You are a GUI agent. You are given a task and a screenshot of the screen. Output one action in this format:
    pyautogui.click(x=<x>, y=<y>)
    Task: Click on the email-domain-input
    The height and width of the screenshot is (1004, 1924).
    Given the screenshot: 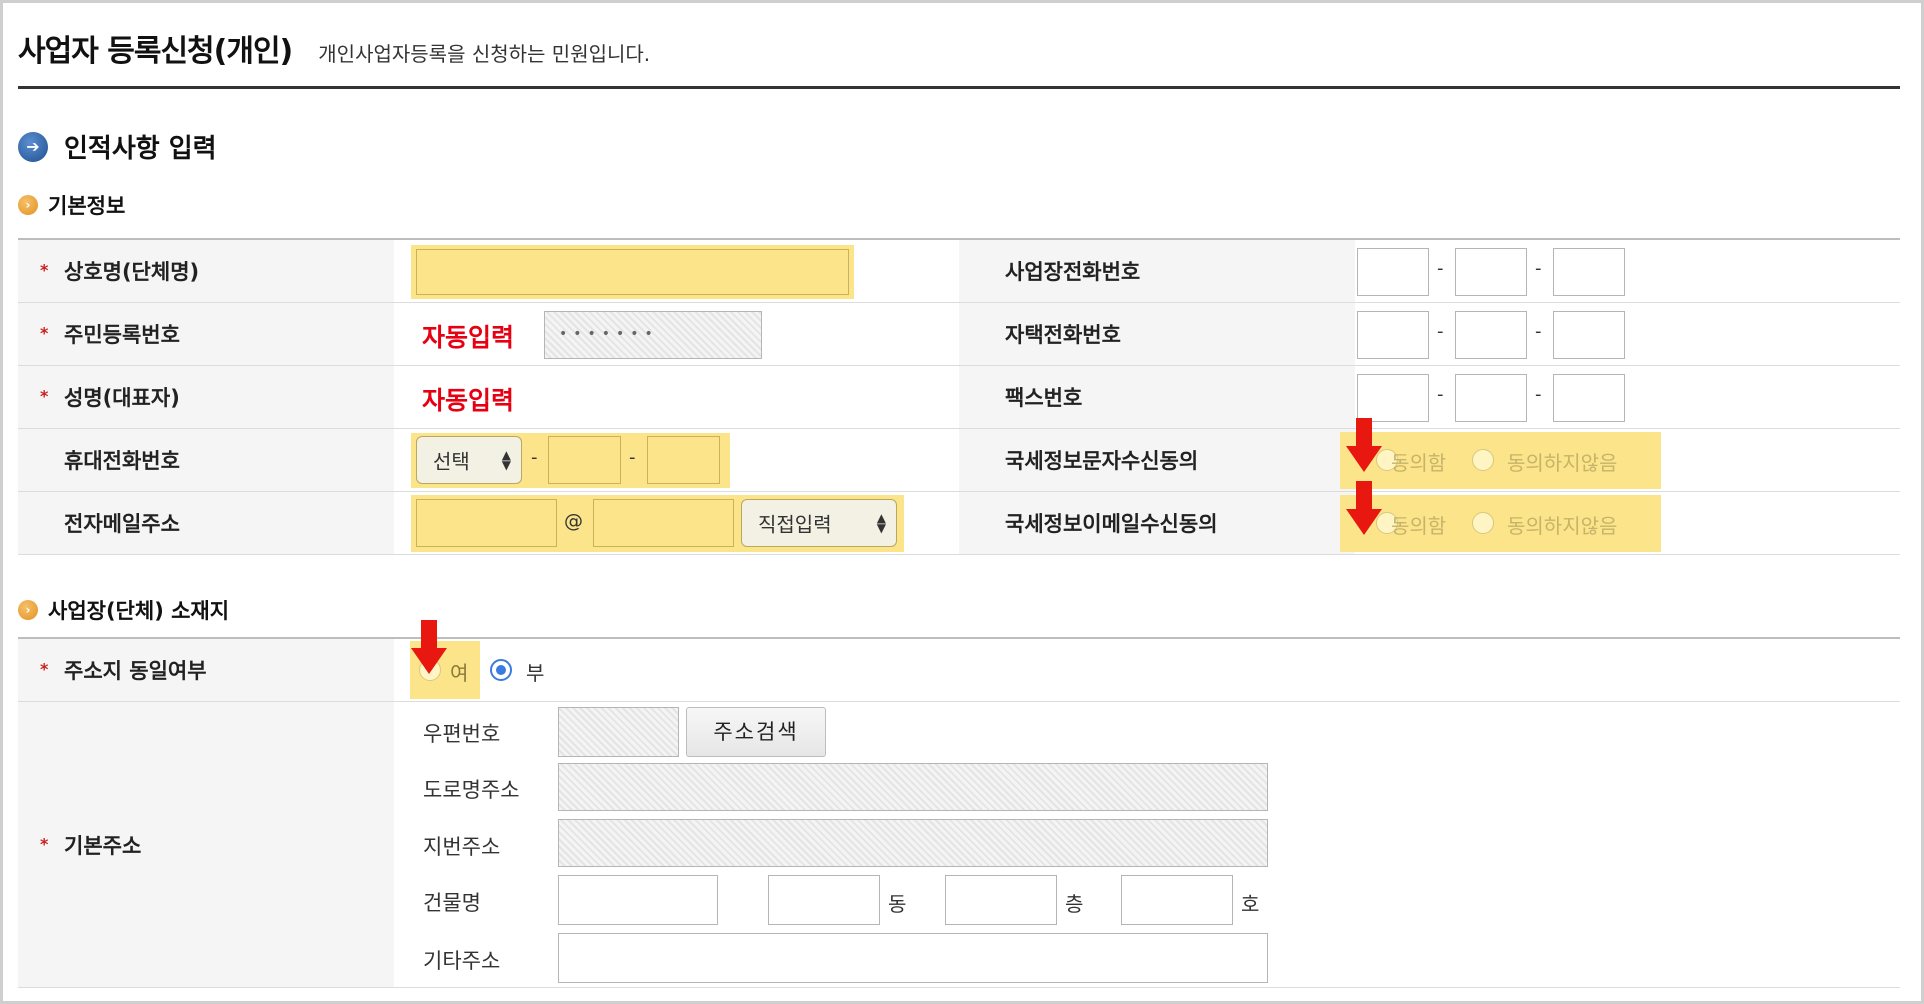 What is the action you would take?
    pyautogui.click(x=663, y=523)
    